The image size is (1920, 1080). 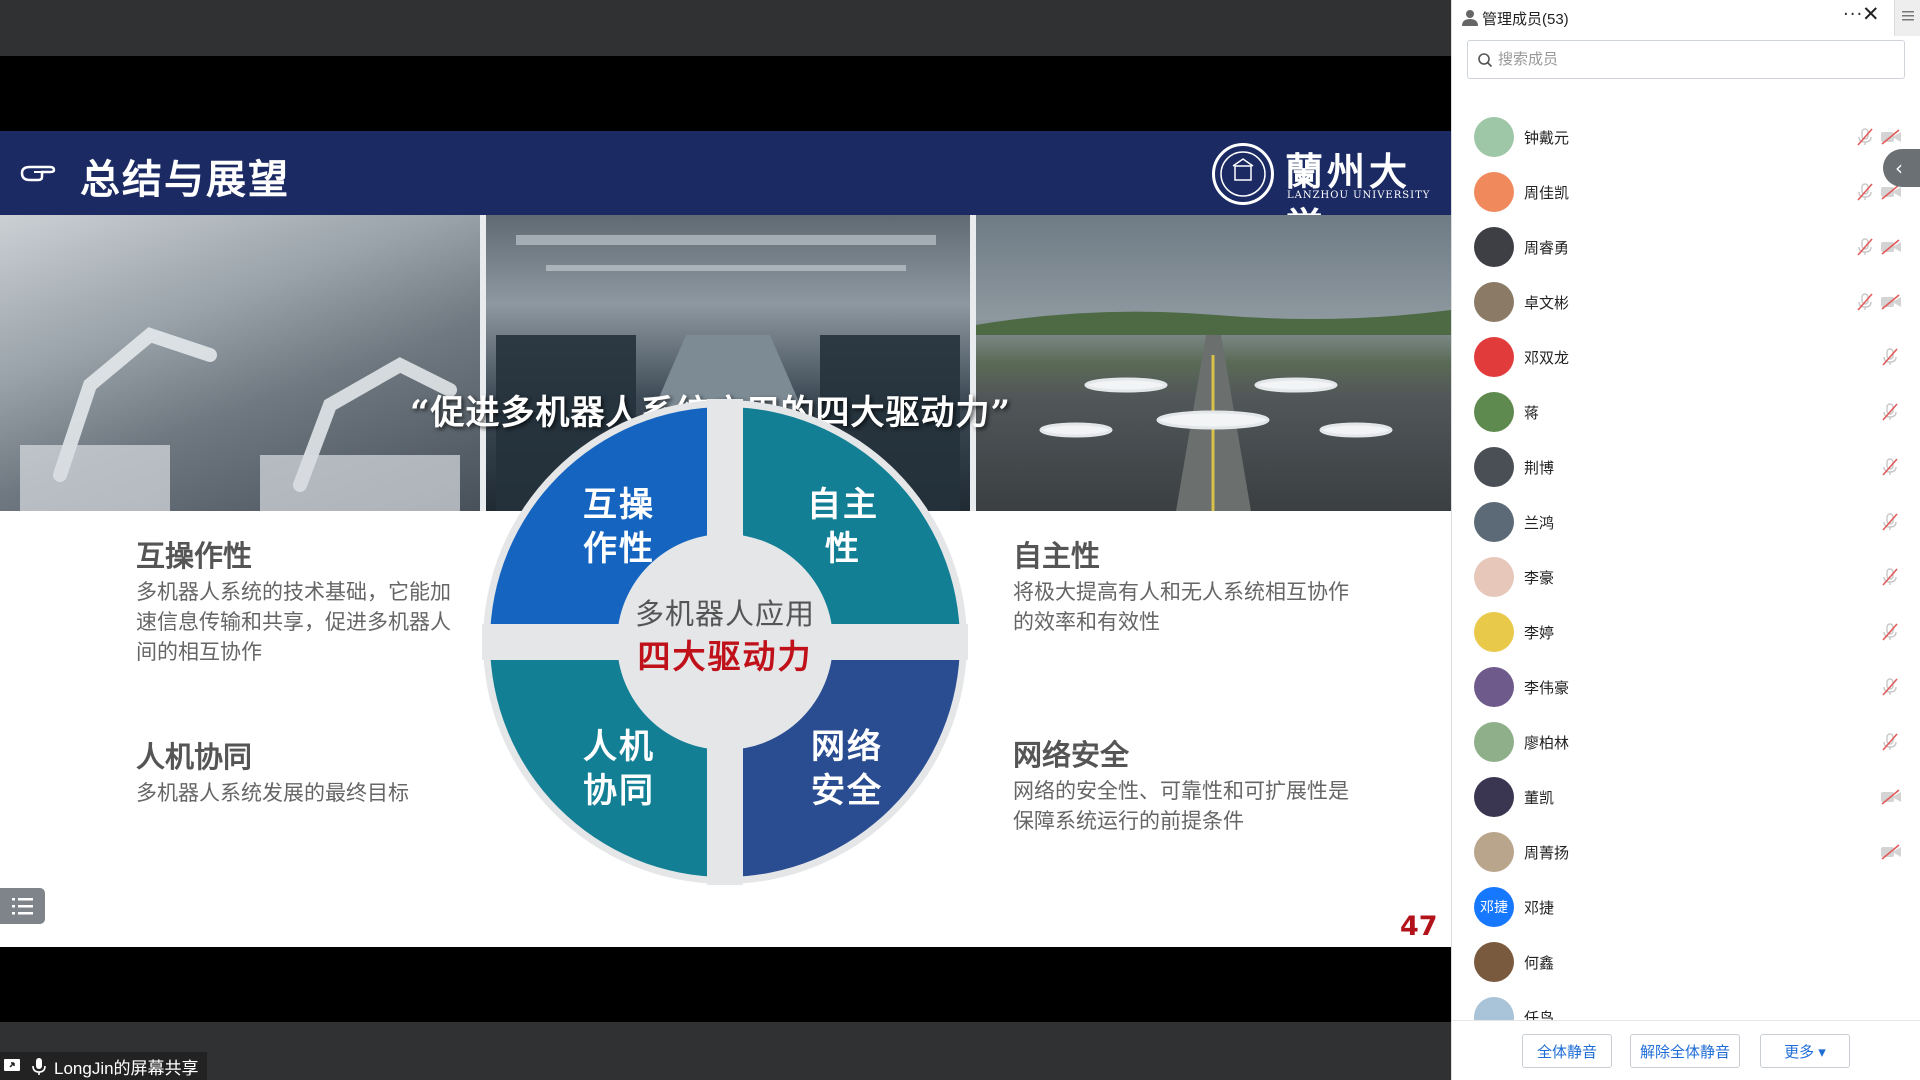 I want to click on member-name: 钟戴元, so click(x=1547, y=138).